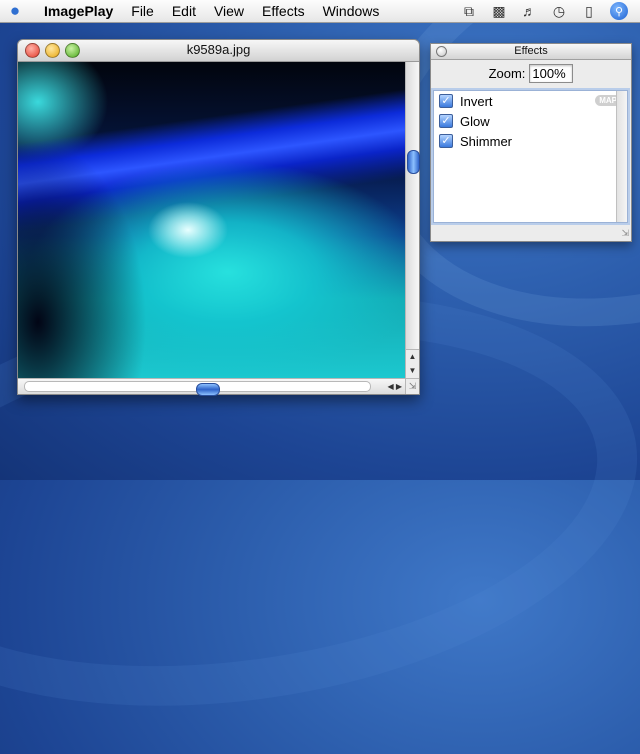 The height and width of the screenshot is (754, 640). Describe the element at coordinates (469, 11) in the screenshot. I see `bluetooth-icon: ⧉` at that location.